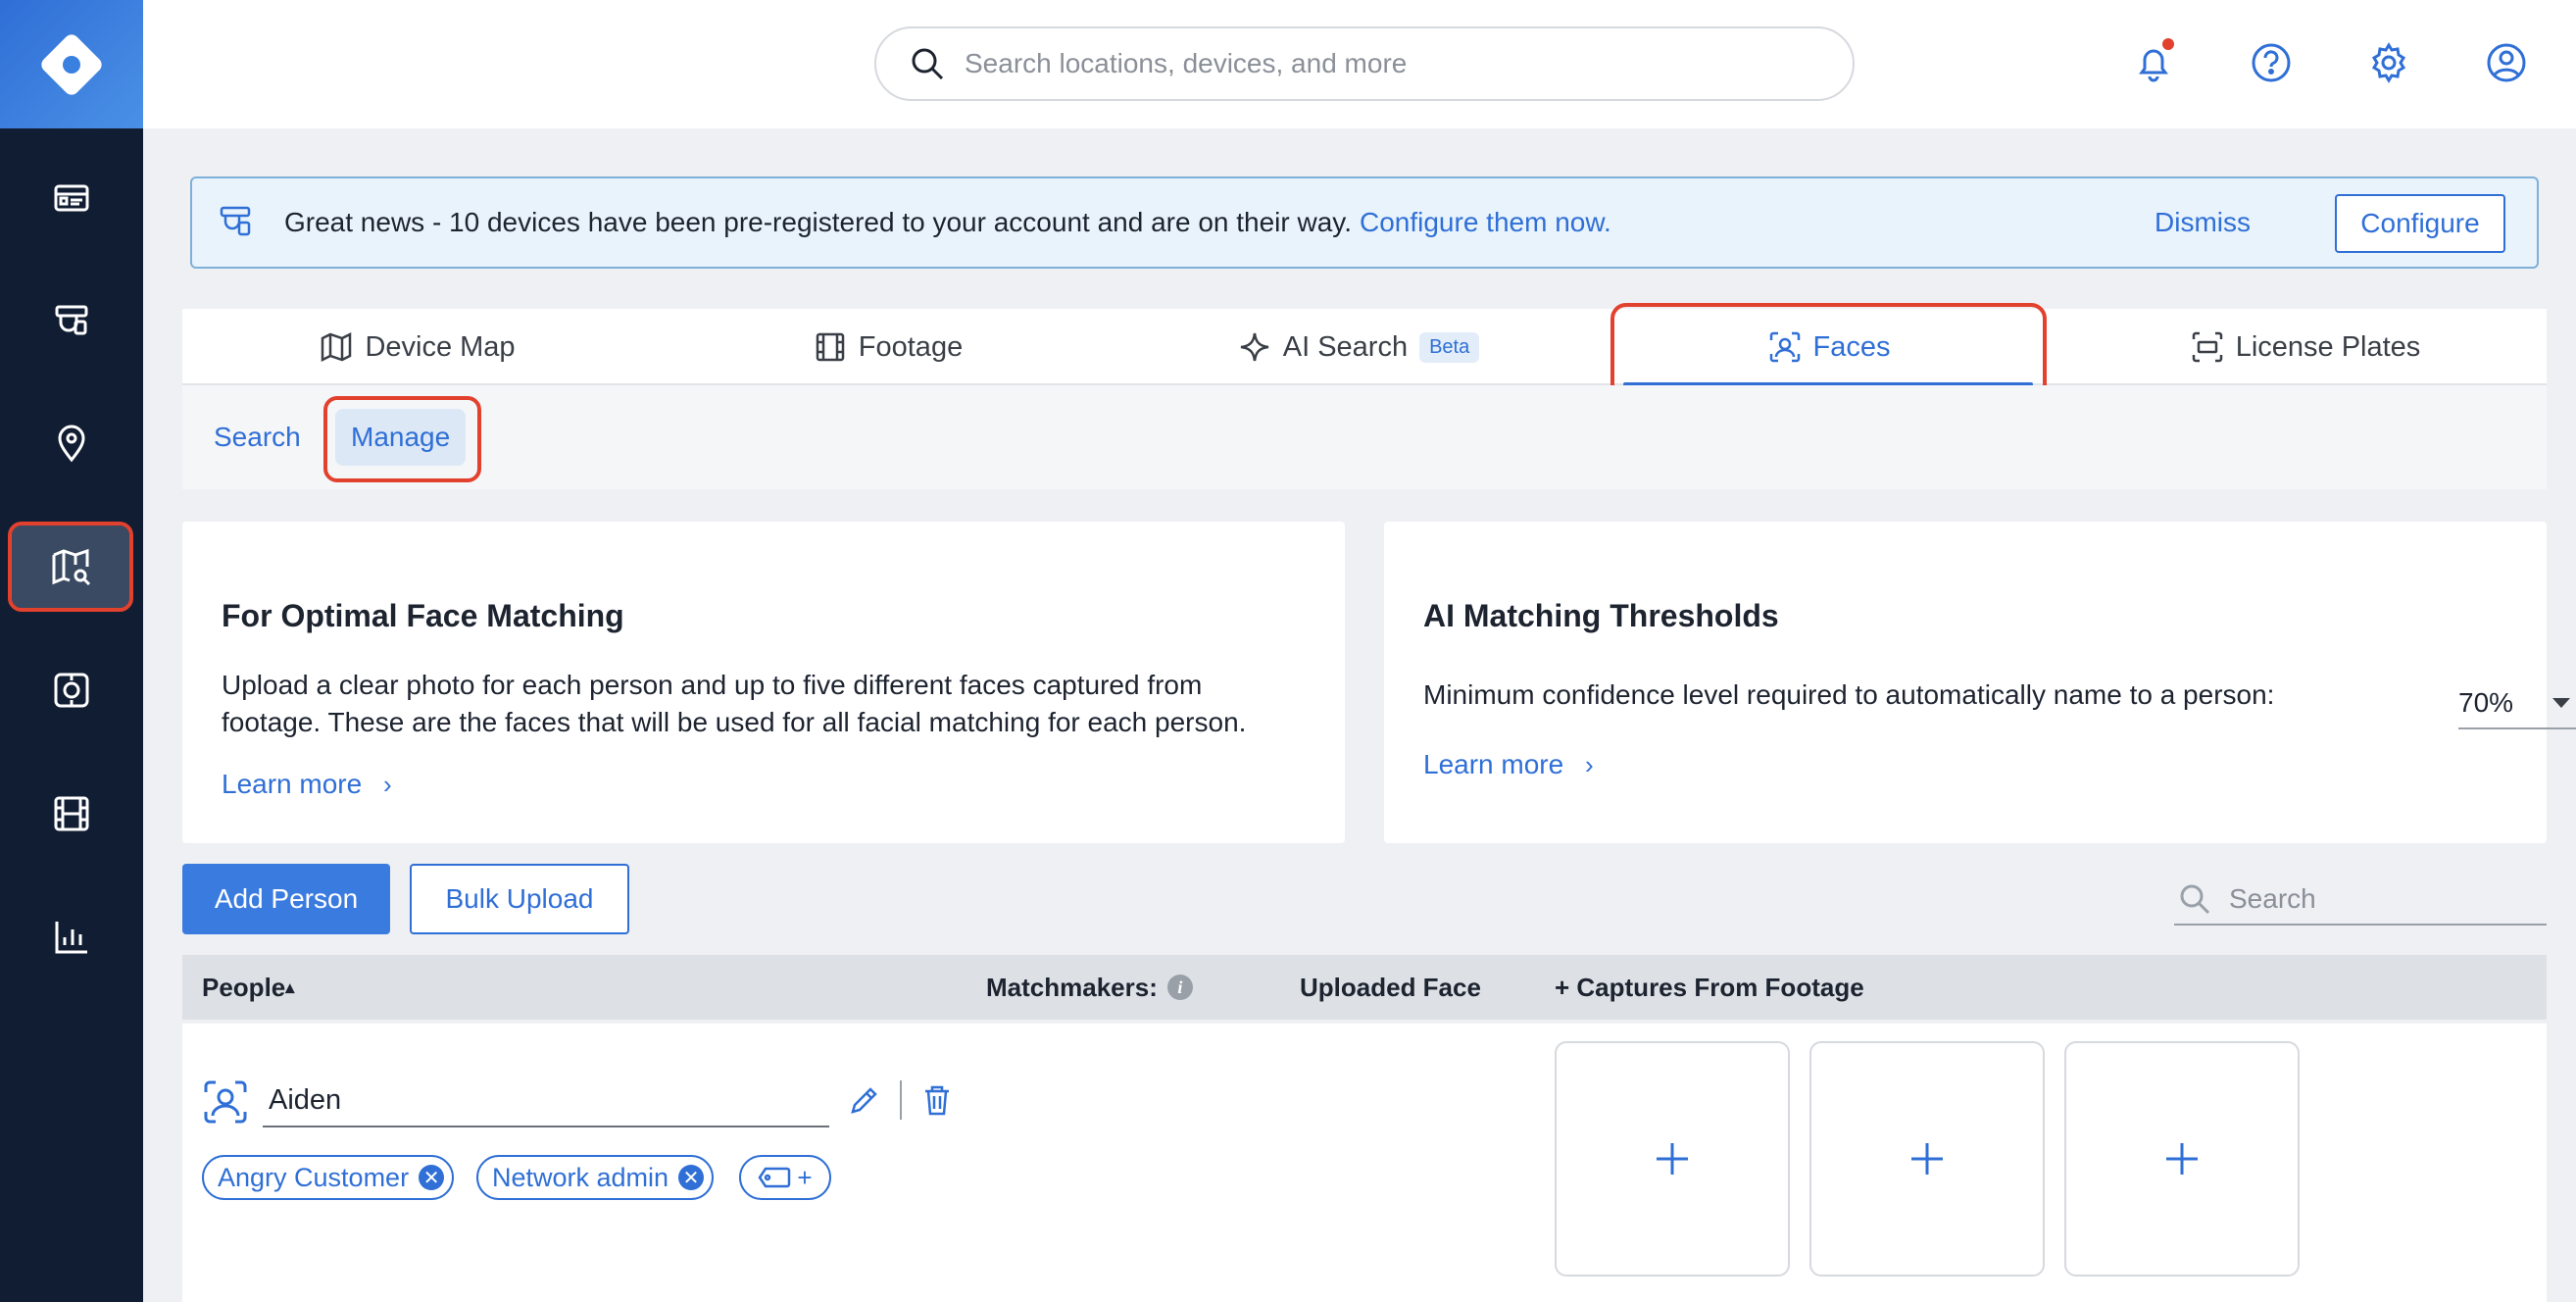 Image resolution: width=2576 pixels, height=1302 pixels. I want to click on configure-button: Configure, so click(2420, 223).